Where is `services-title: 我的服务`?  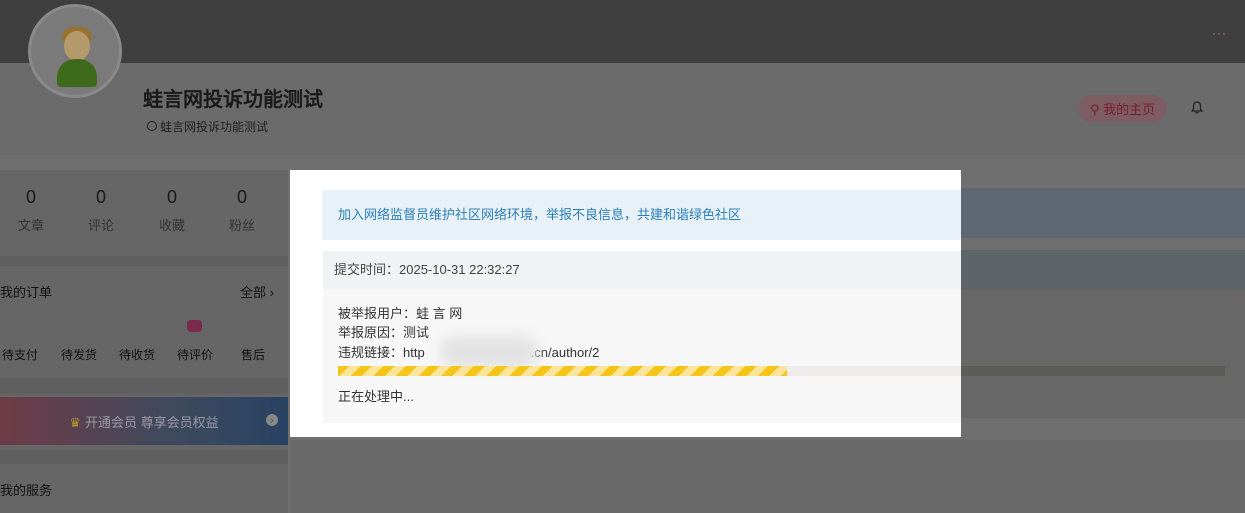 services-title: 我的服务 is located at coordinates (26, 490).